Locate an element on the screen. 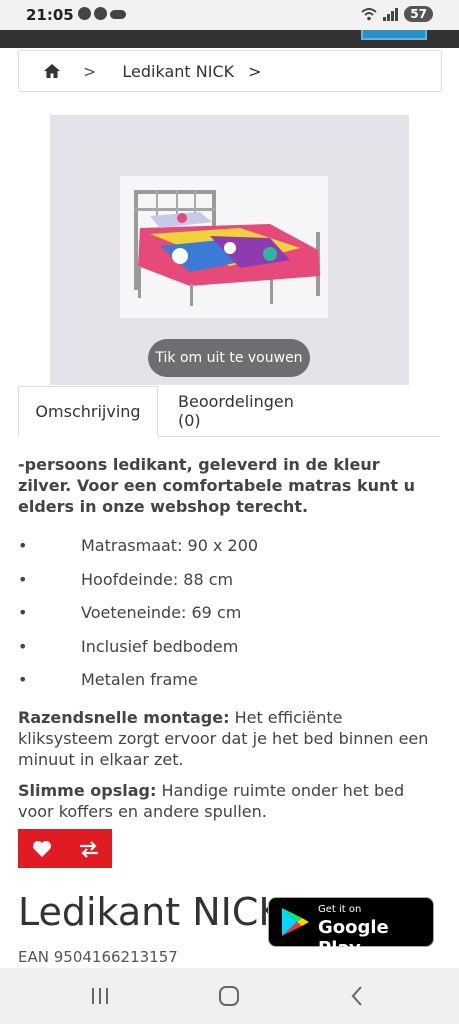 The height and width of the screenshot is (1024, 459). recent-apps-icon is located at coordinates (100, 996).